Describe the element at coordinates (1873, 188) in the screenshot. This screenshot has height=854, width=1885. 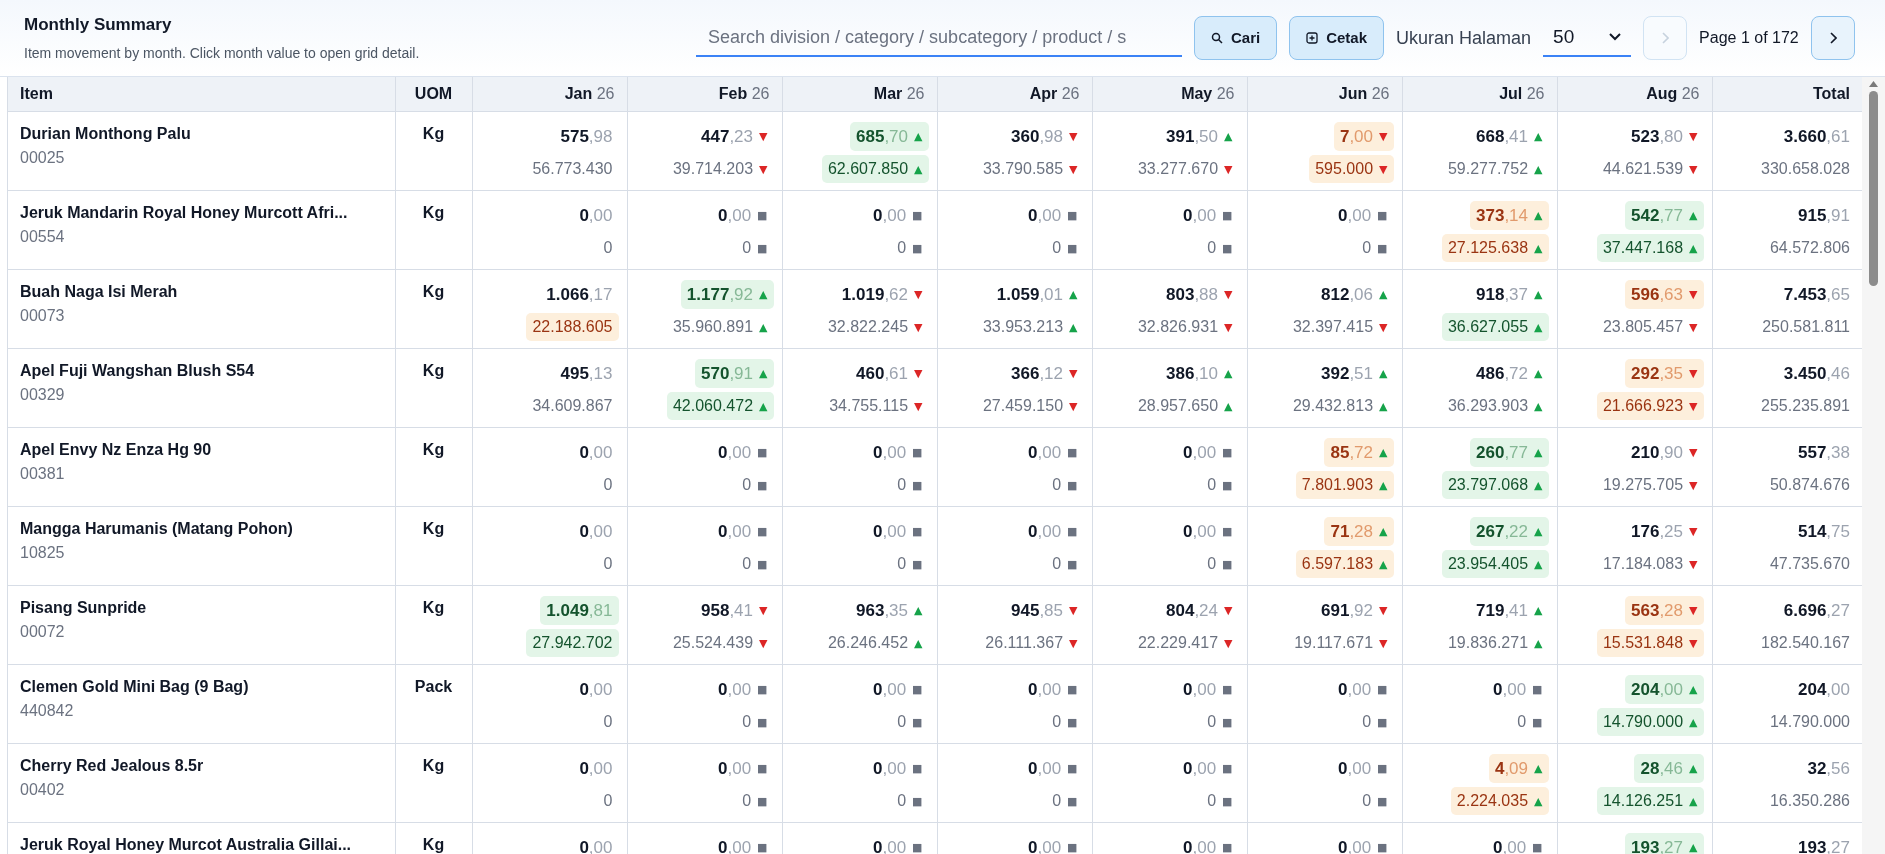
I see `scrollbar-thumb` at that location.